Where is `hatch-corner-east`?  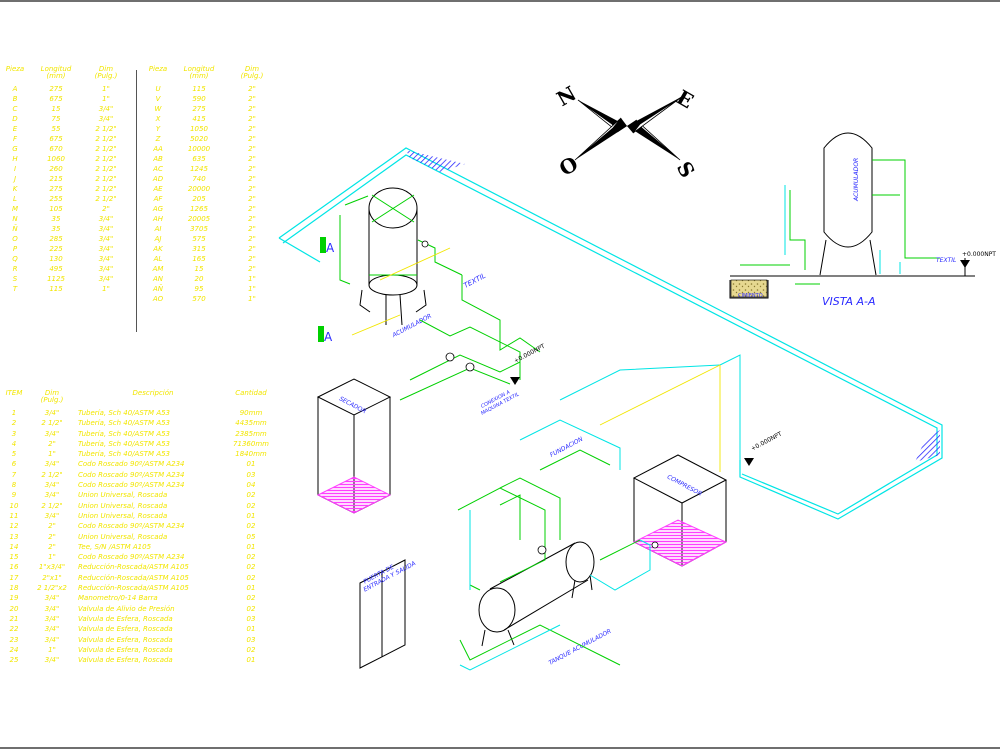 hatch-corner-east is located at coordinates (927, 446).